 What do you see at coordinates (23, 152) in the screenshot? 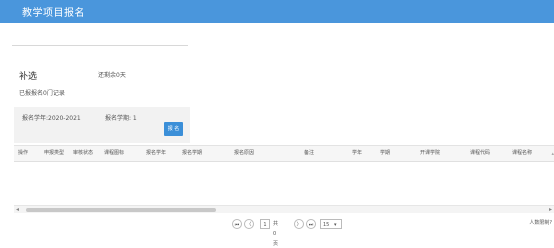
I see `col-operation: 操作` at bounding box center [23, 152].